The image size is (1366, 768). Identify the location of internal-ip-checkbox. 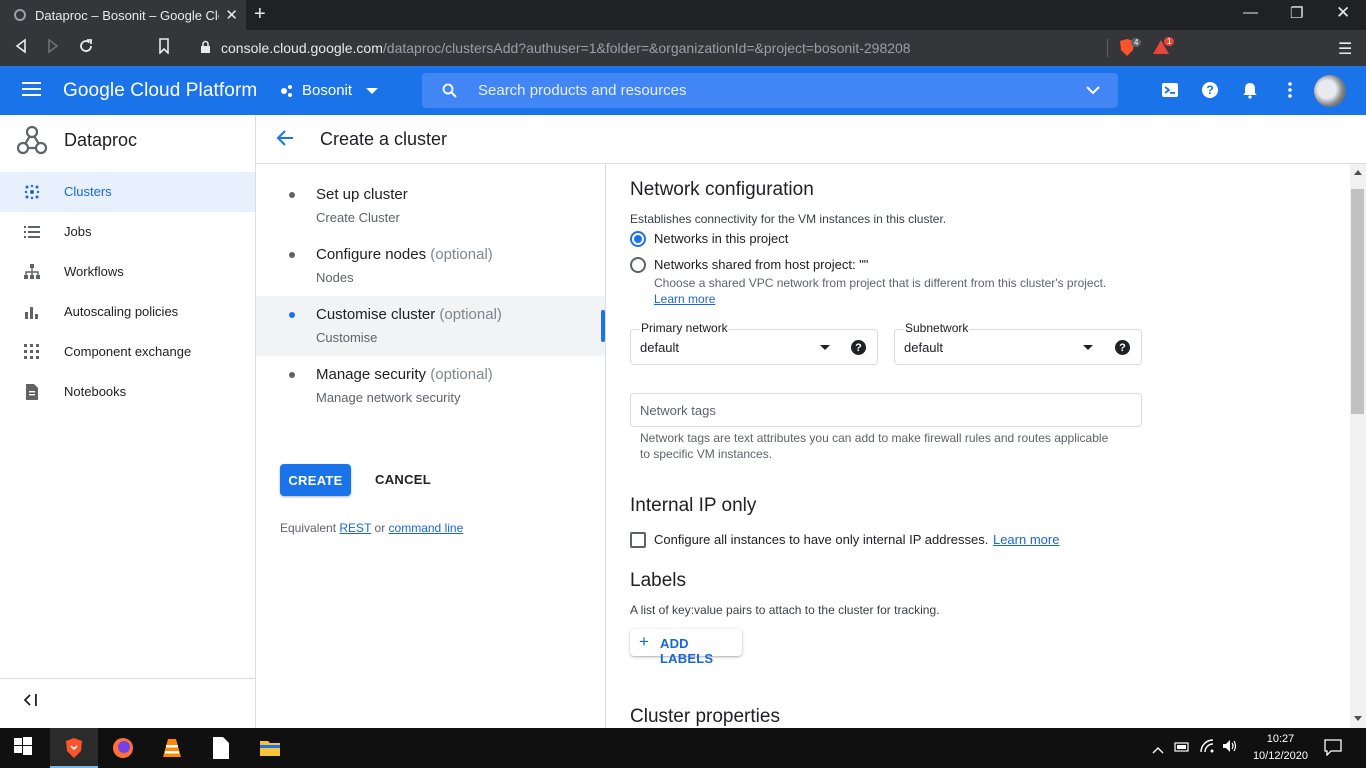
(638, 540).